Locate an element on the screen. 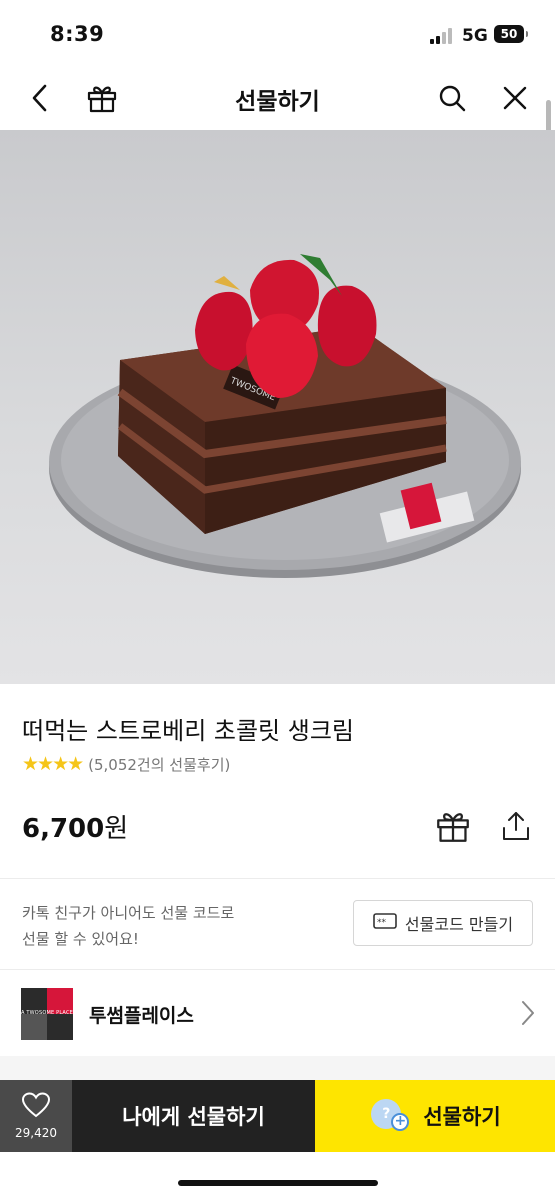 The image size is (555, 1200). brand-name: 투썸플레이스 is located at coordinates (141, 1016).